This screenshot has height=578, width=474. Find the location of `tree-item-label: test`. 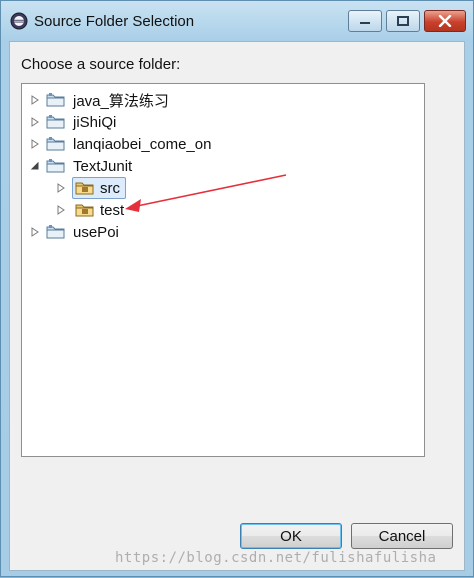

tree-item-label: test is located at coordinates (112, 210).